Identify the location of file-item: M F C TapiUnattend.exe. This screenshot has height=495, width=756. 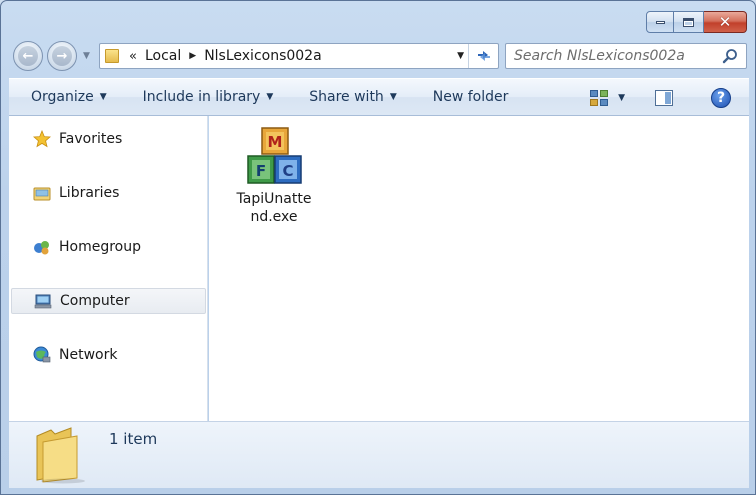
(274, 176).